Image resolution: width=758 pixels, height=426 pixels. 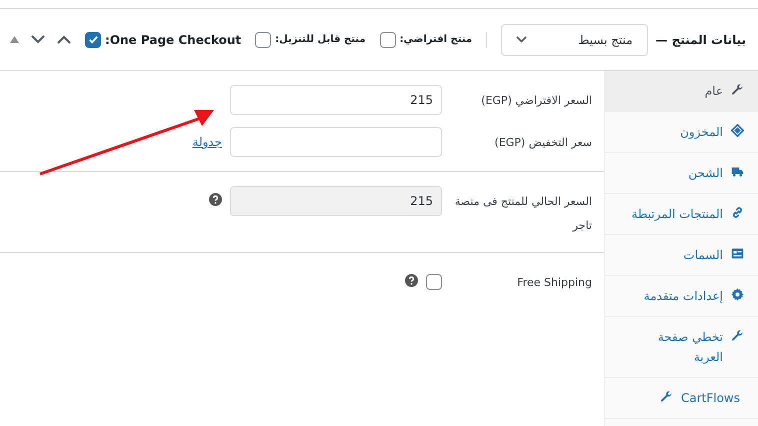 What do you see at coordinates (737, 212) in the screenshot?
I see `link-icon` at bounding box center [737, 212].